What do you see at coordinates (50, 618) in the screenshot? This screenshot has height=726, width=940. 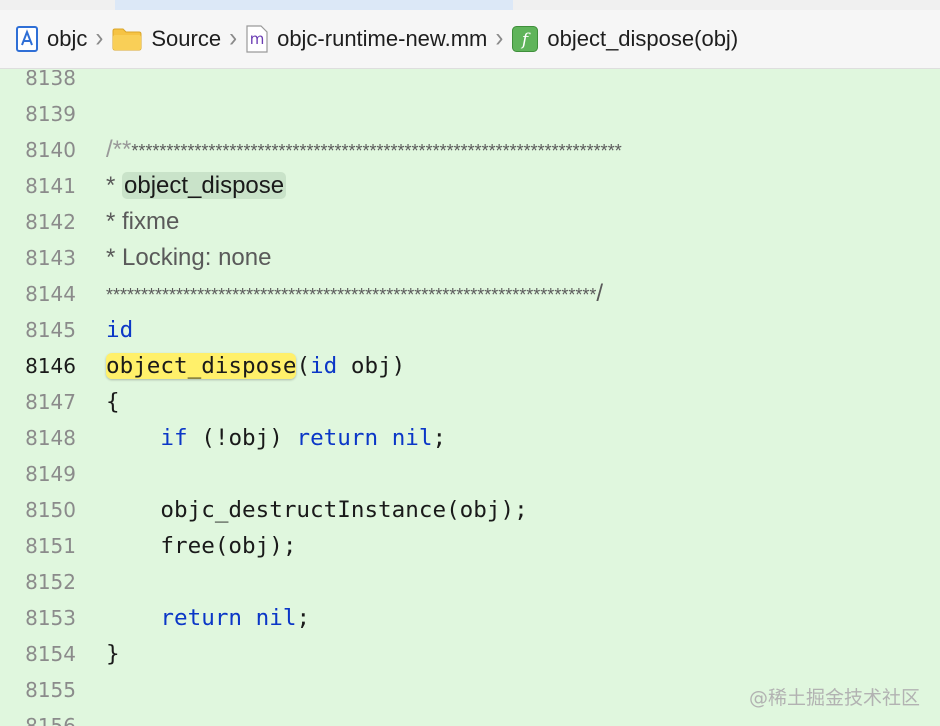 I see `line-number: 8153` at bounding box center [50, 618].